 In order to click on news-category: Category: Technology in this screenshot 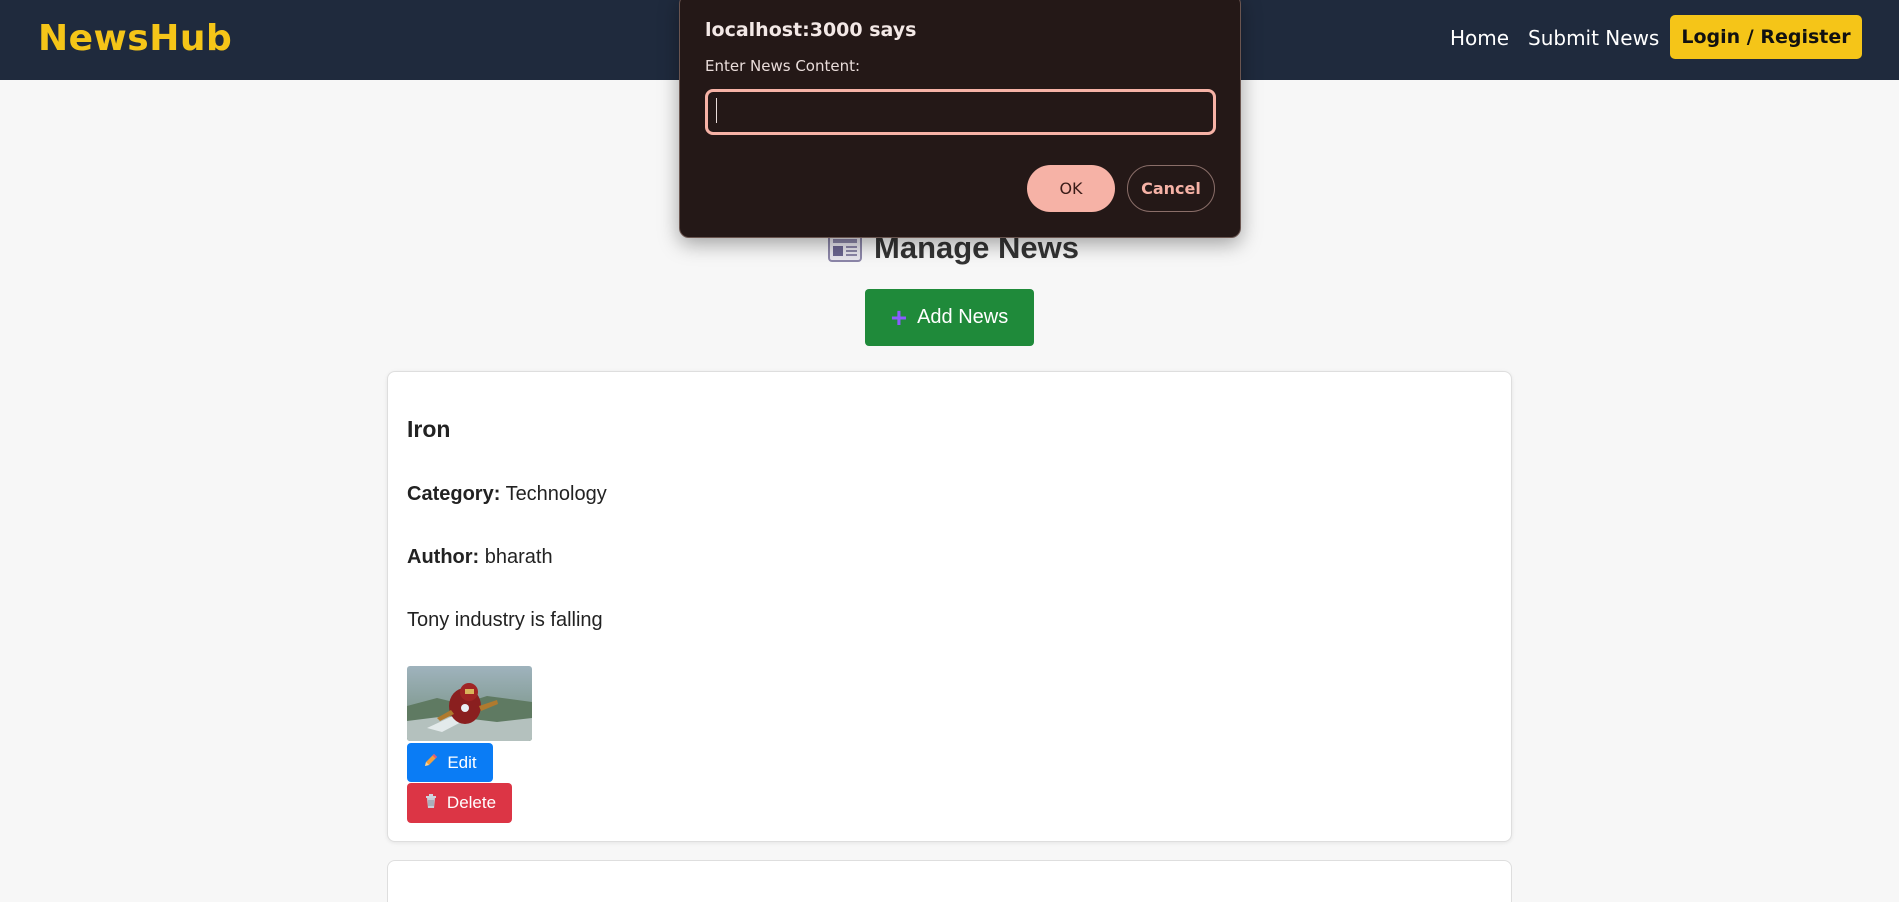, I will do `click(507, 494)`.